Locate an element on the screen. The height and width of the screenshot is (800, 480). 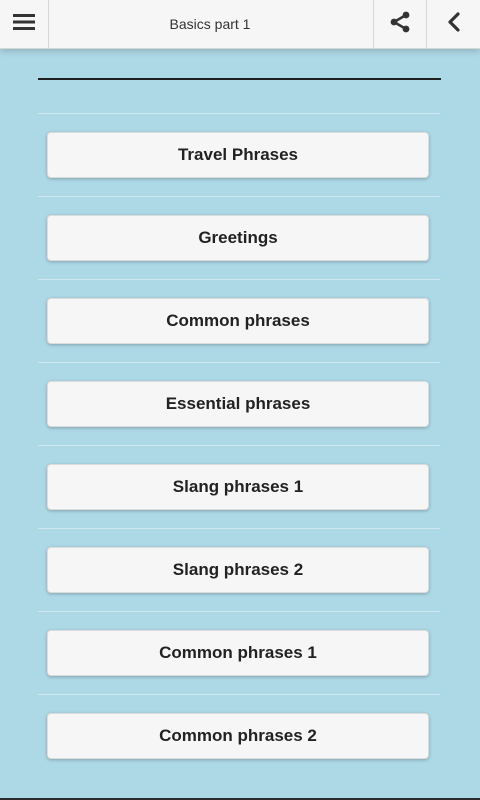
greetings-button: Greetings is located at coordinates (238, 238).